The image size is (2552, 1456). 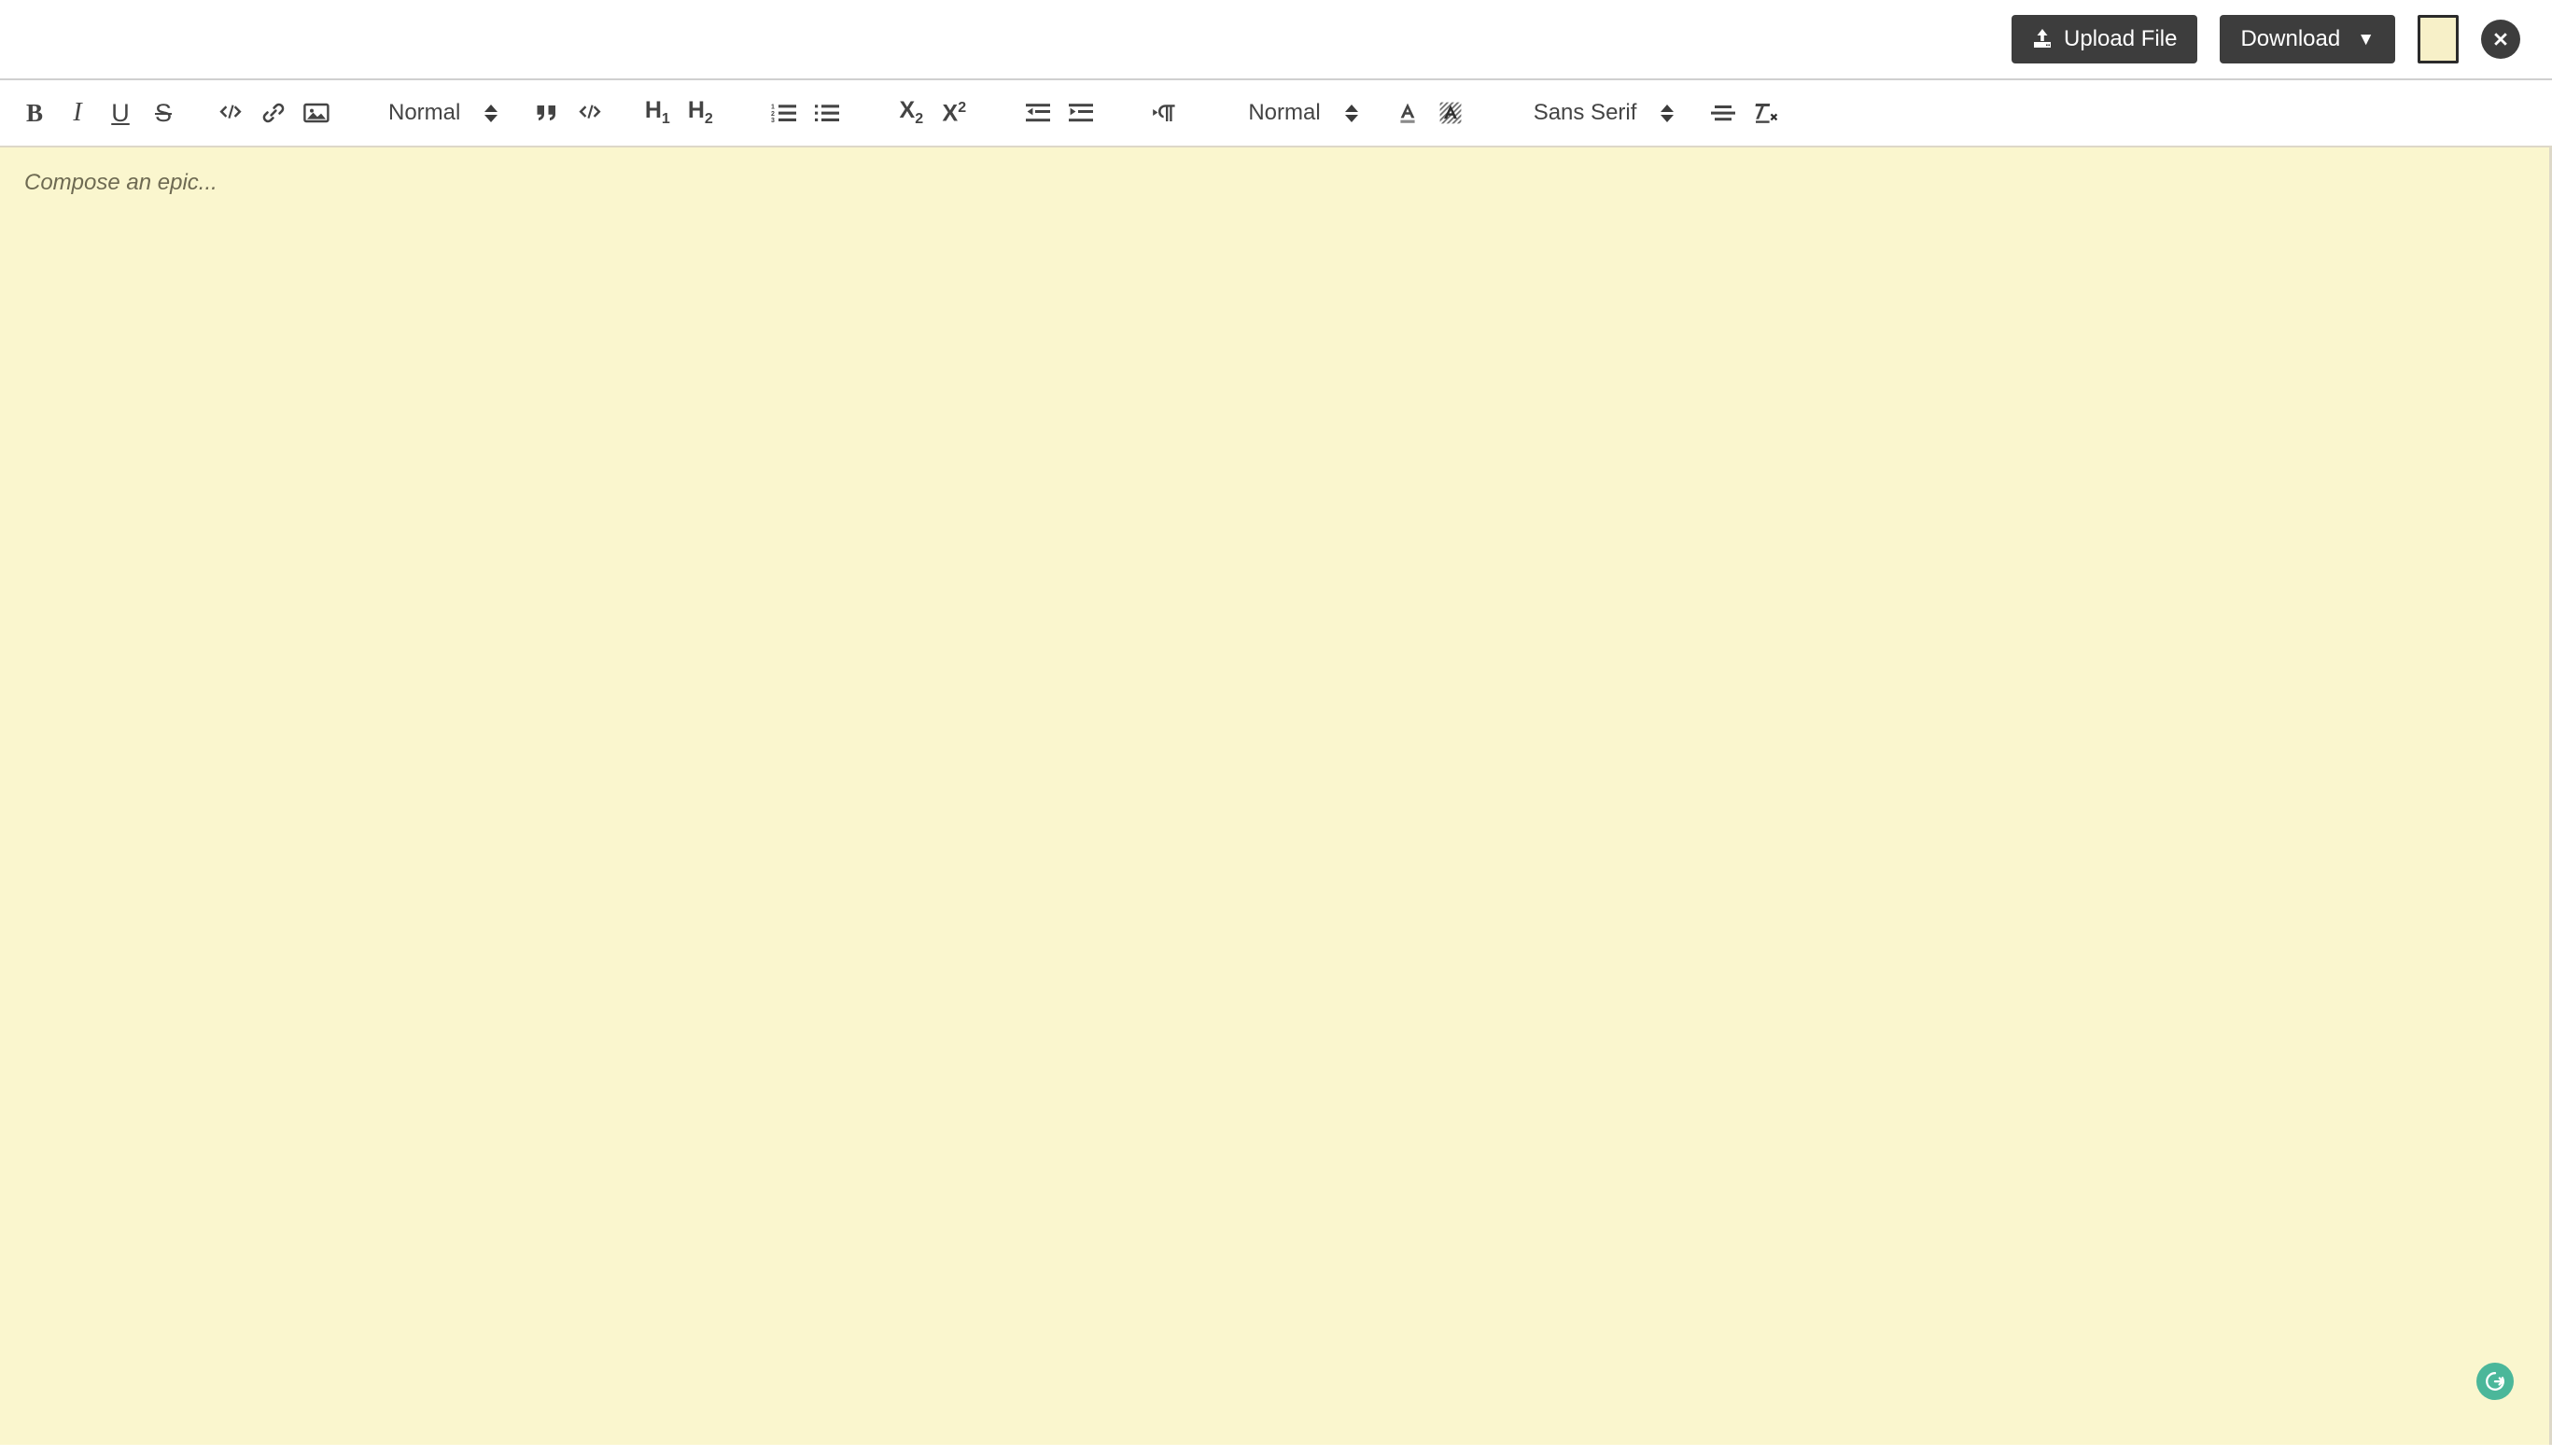 I want to click on toolbar-group-block: Normal, so click(x=440, y=113).